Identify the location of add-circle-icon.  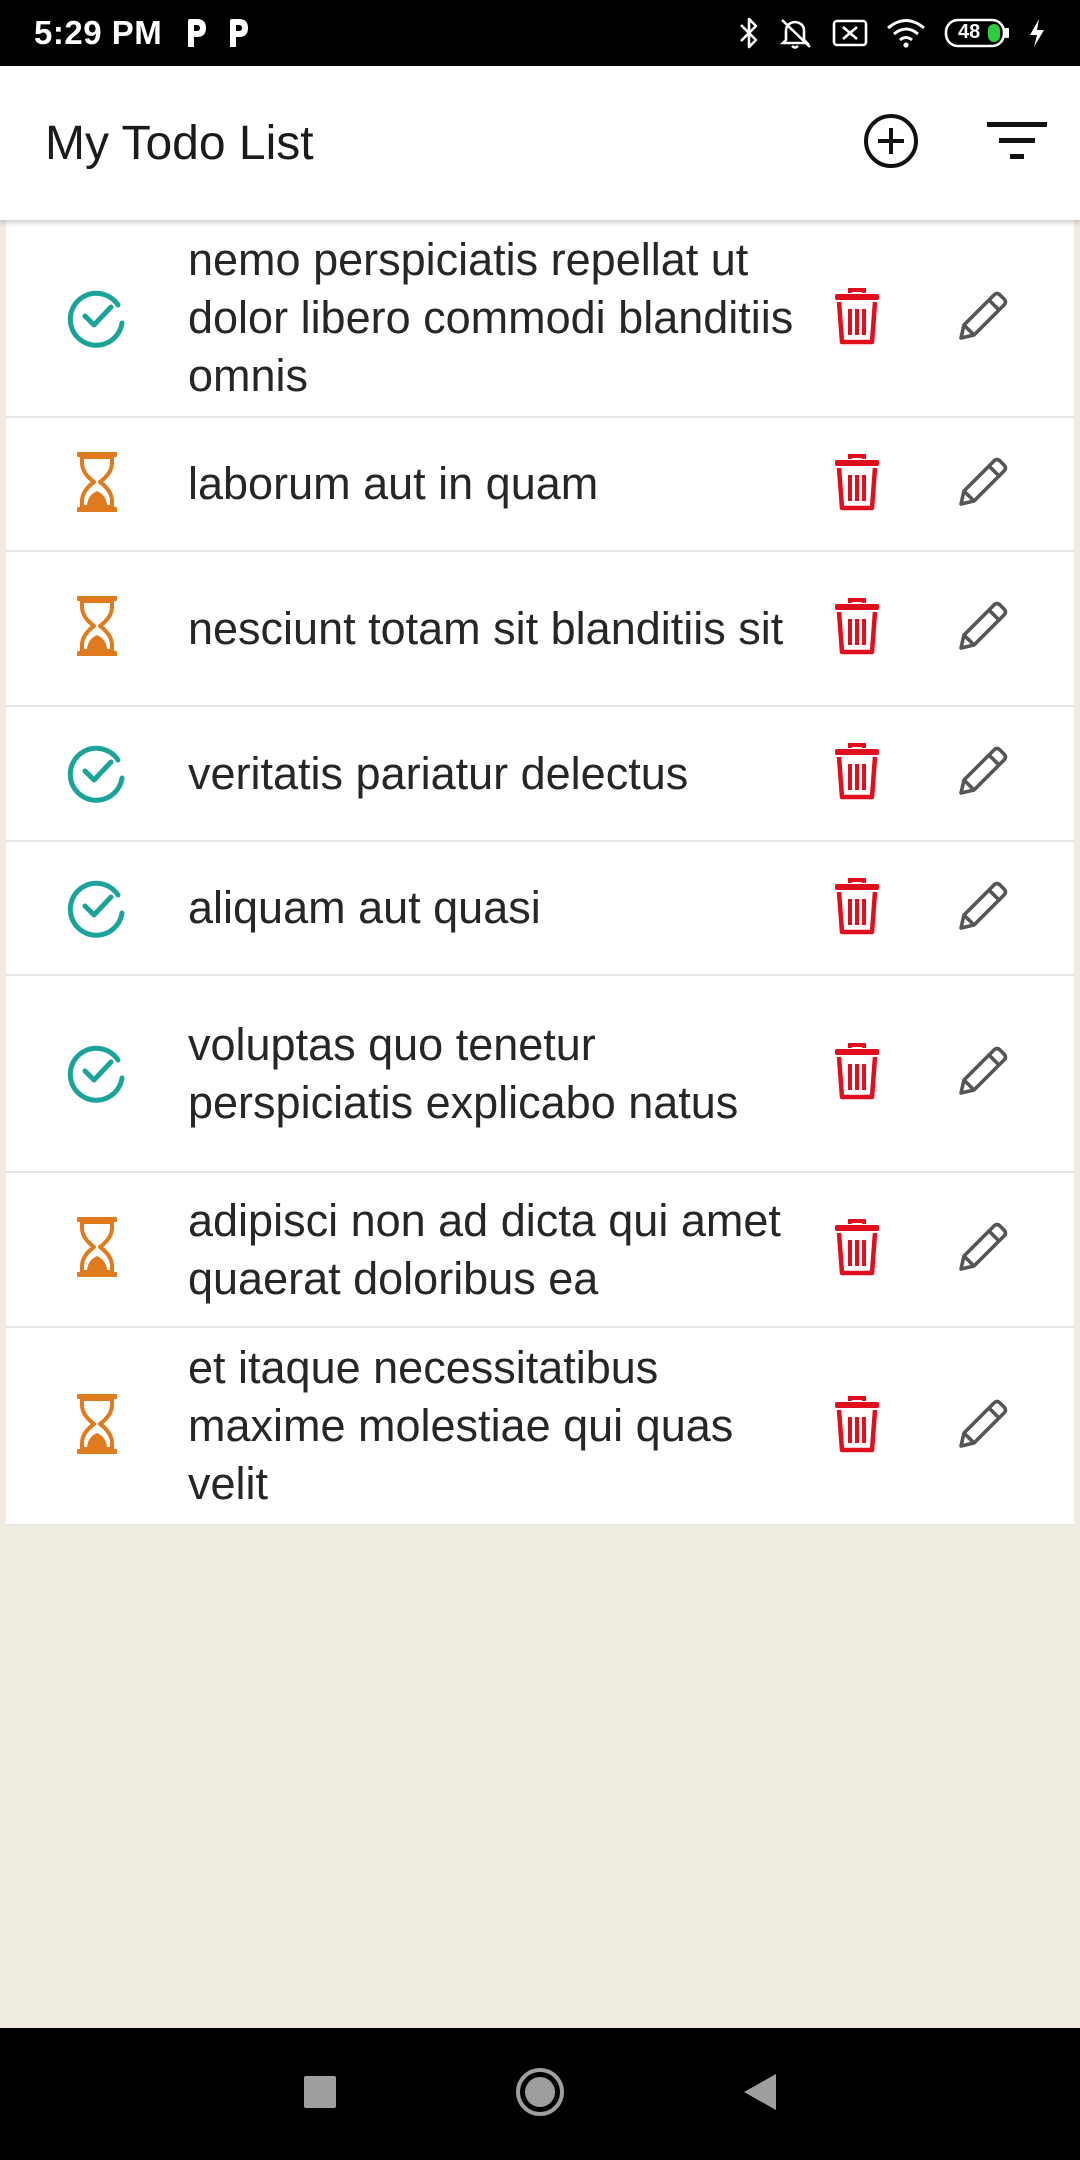
(891, 143).